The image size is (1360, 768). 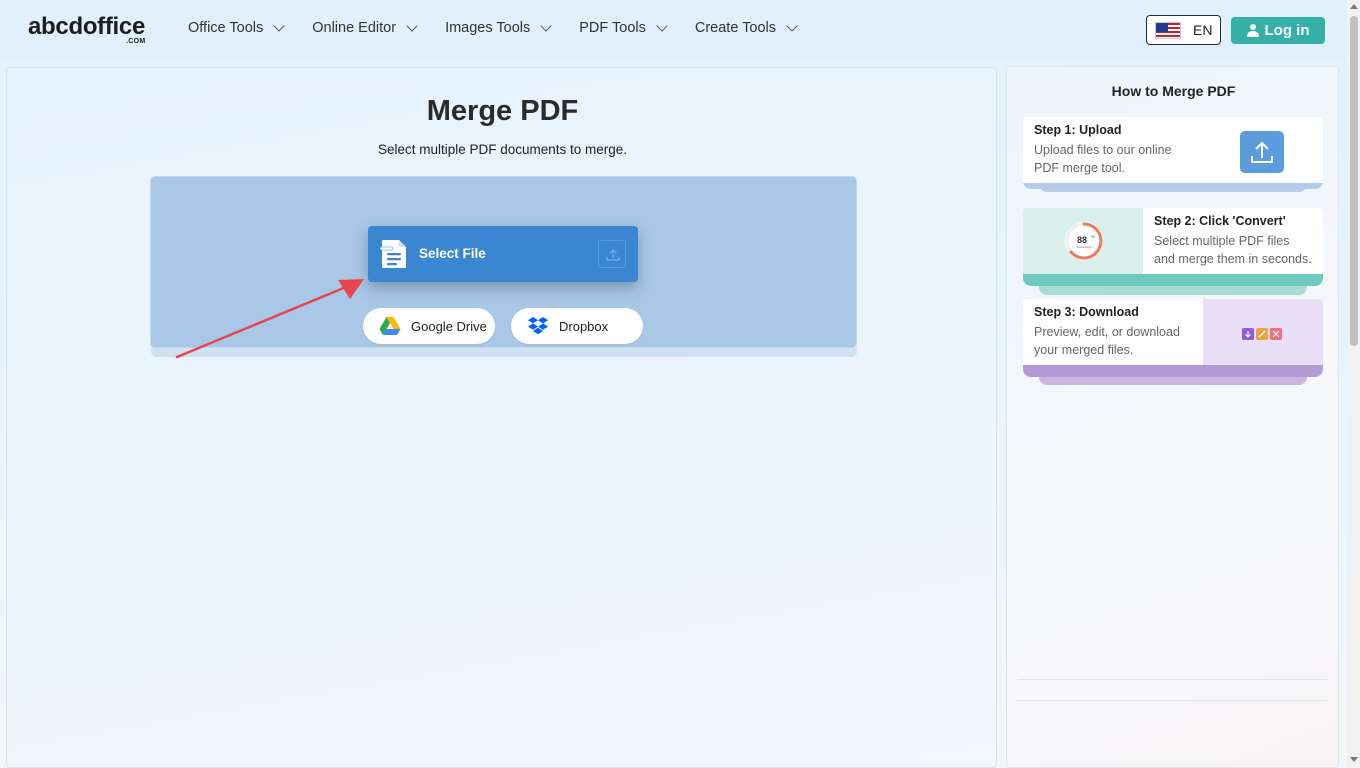 I want to click on nav-office-tools: Office Tools, so click(x=236, y=28).